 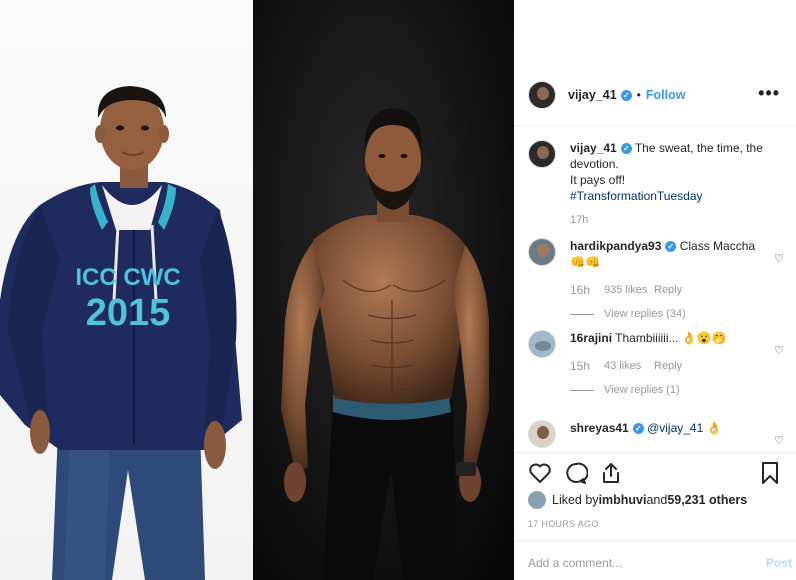 What do you see at coordinates (576, 474) in the screenshot?
I see `comment-bubble-icon` at bounding box center [576, 474].